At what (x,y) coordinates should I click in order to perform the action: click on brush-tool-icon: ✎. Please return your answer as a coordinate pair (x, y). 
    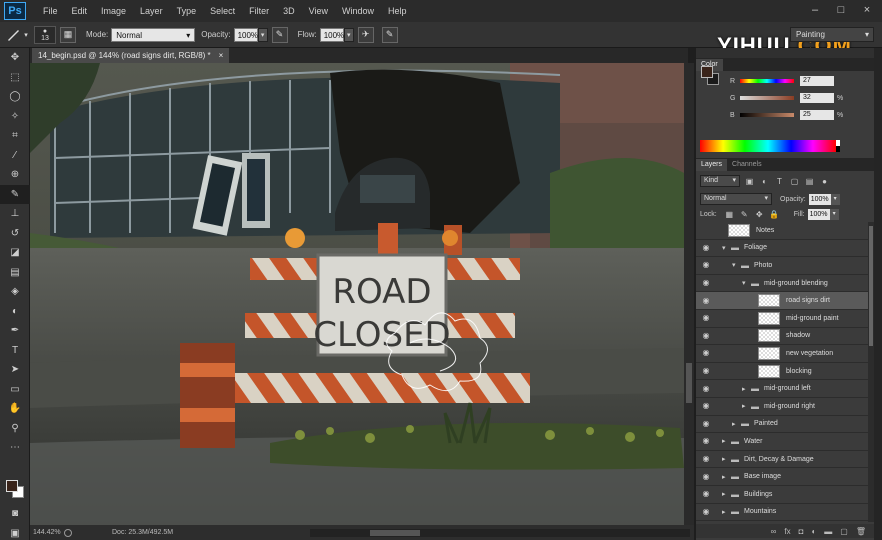
    Looking at the image, I should click on (15, 194).